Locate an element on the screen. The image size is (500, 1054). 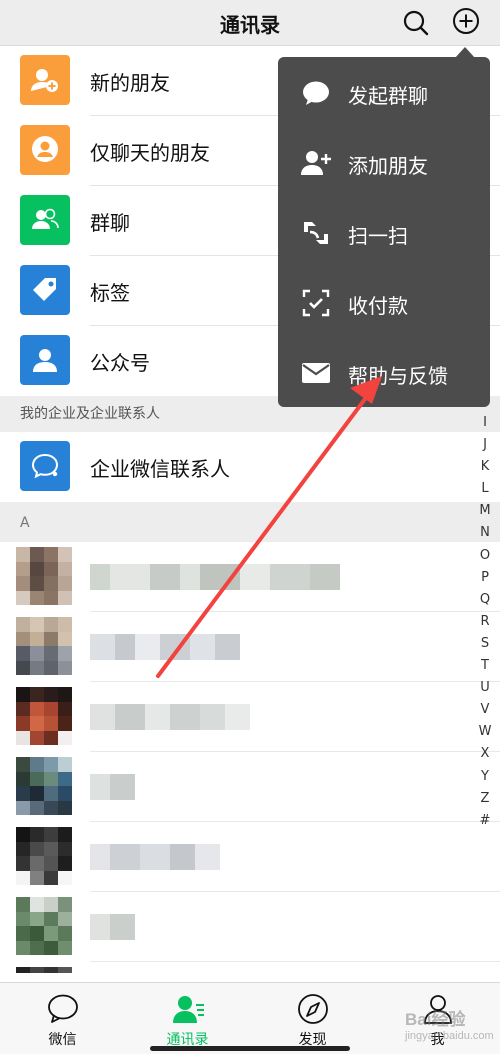
menu-item-label: 收付款 is located at coordinates (378, 306).